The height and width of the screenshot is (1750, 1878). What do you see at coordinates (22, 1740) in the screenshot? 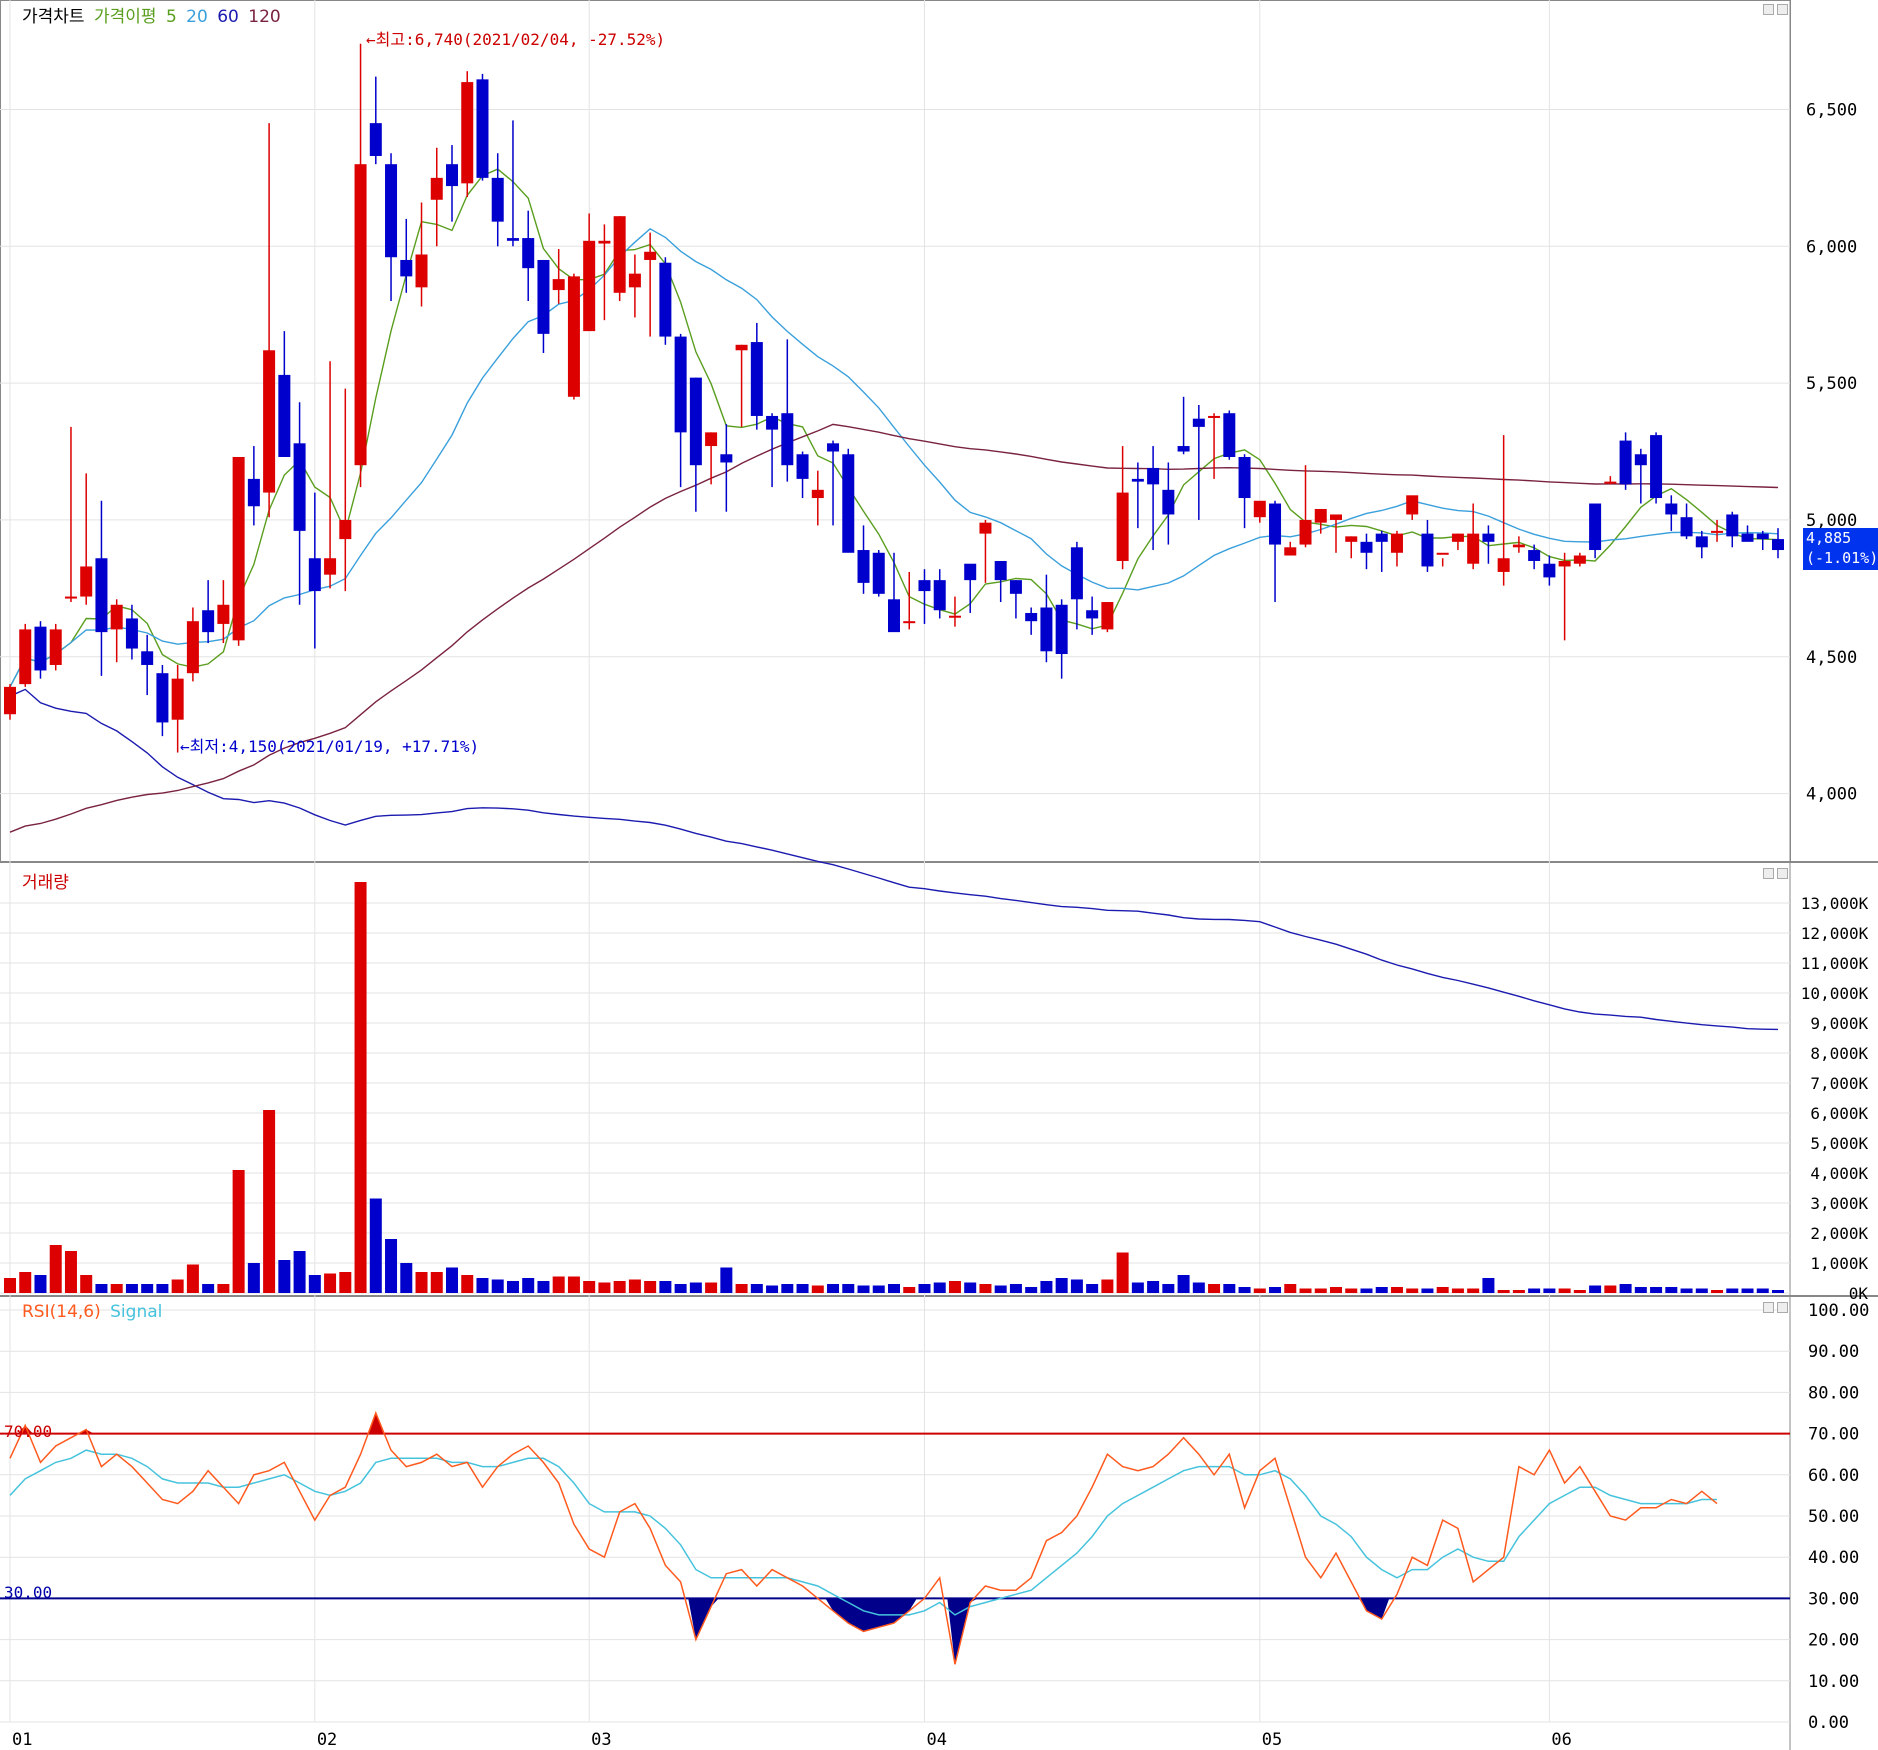
I see `x-tick-label: 01` at bounding box center [22, 1740].